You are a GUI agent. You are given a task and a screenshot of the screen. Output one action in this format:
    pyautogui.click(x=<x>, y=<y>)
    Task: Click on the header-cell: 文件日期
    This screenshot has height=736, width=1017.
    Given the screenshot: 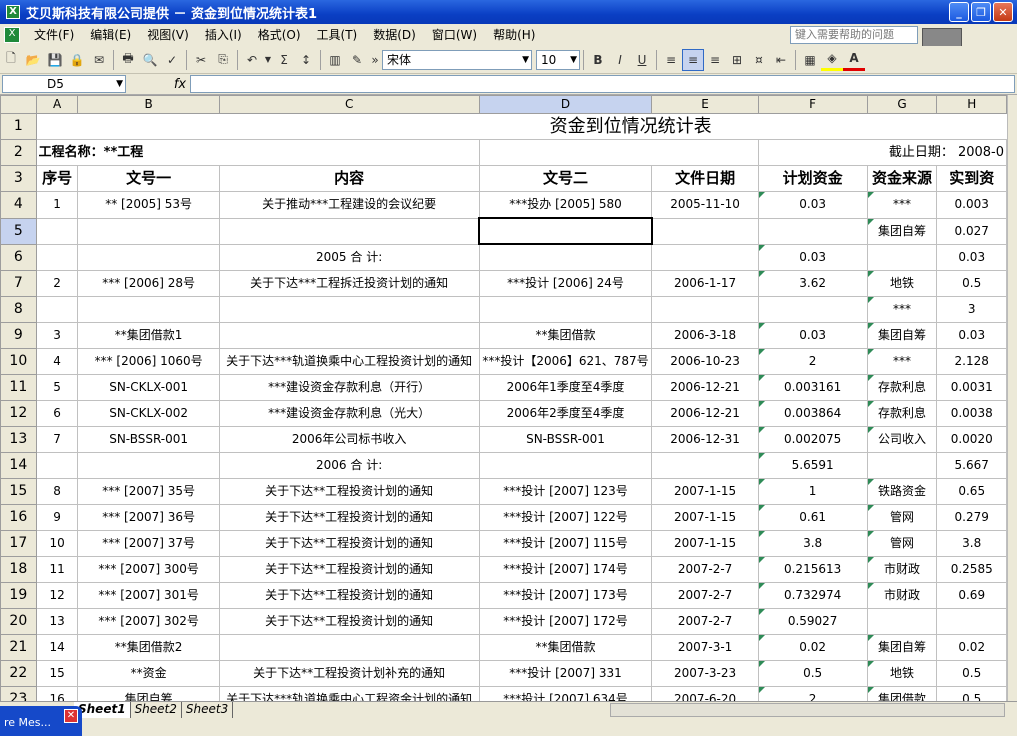 What is the action you would take?
    pyautogui.click(x=705, y=178)
    